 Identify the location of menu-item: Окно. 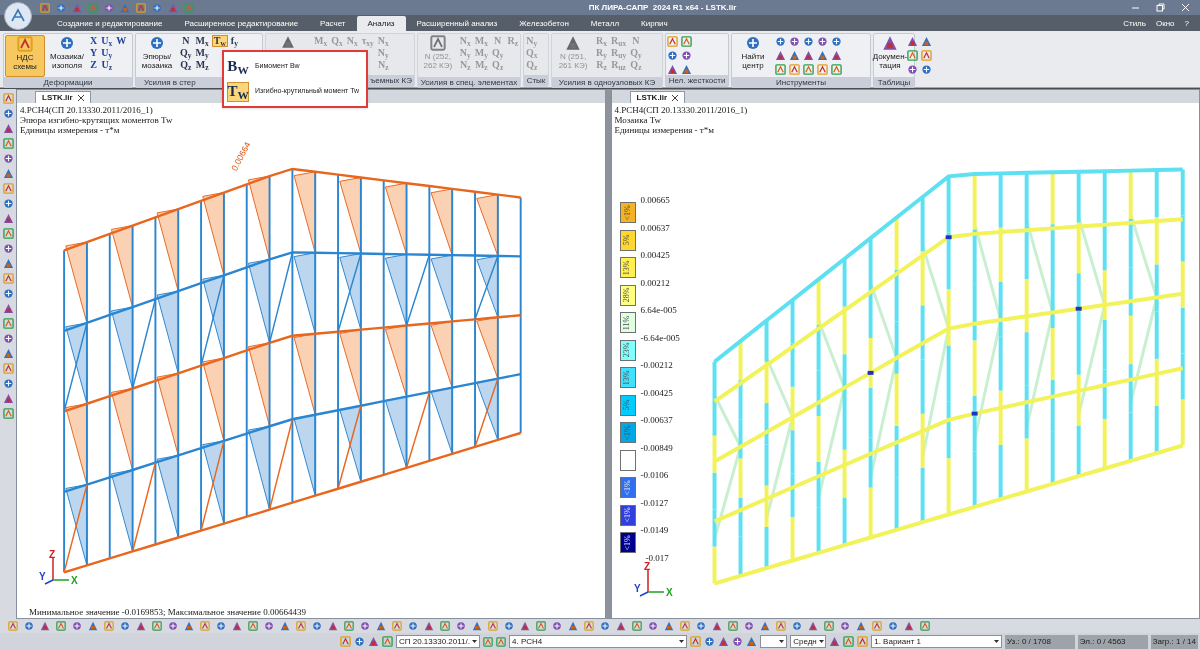
(1165, 23).